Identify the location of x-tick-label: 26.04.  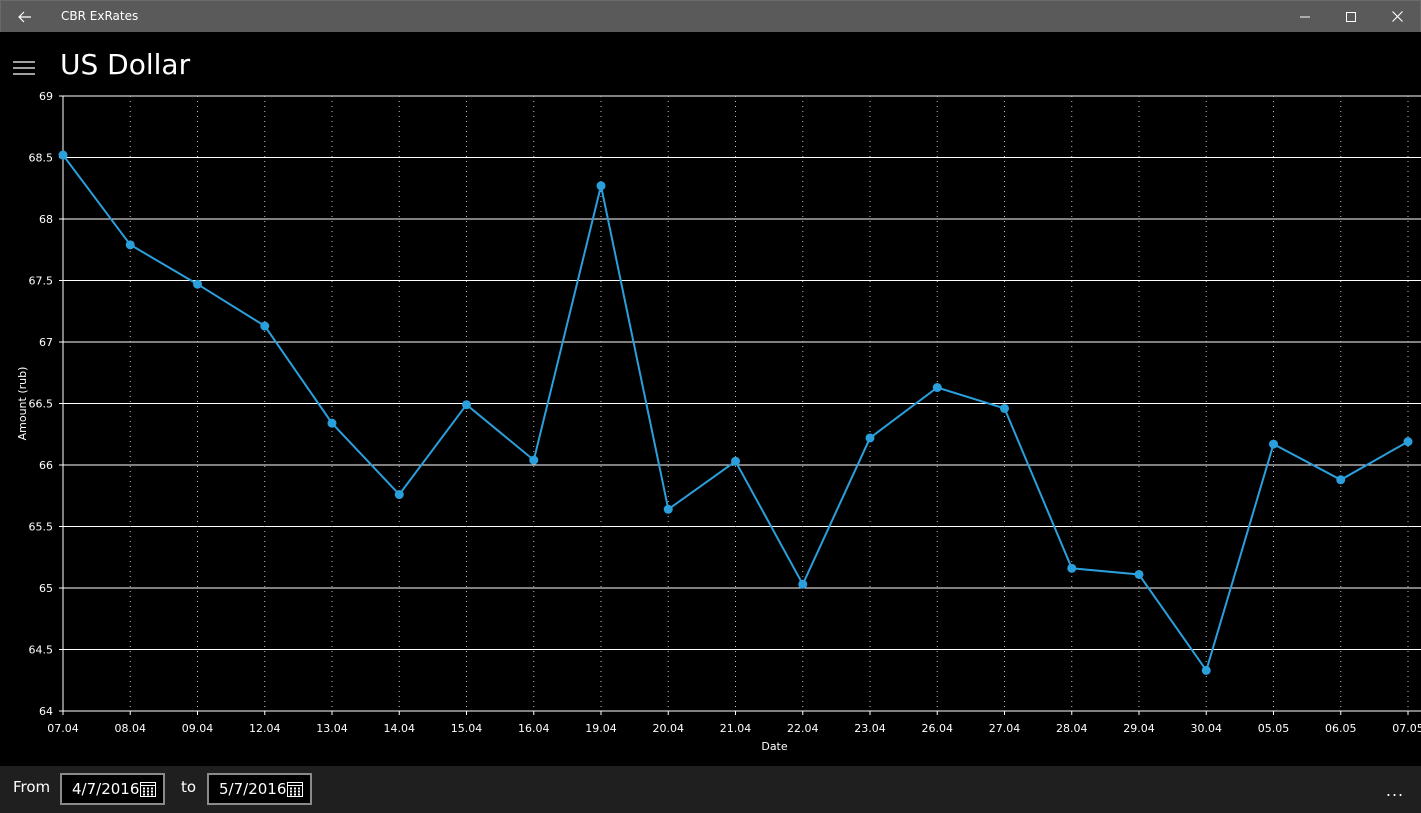
(938, 728).